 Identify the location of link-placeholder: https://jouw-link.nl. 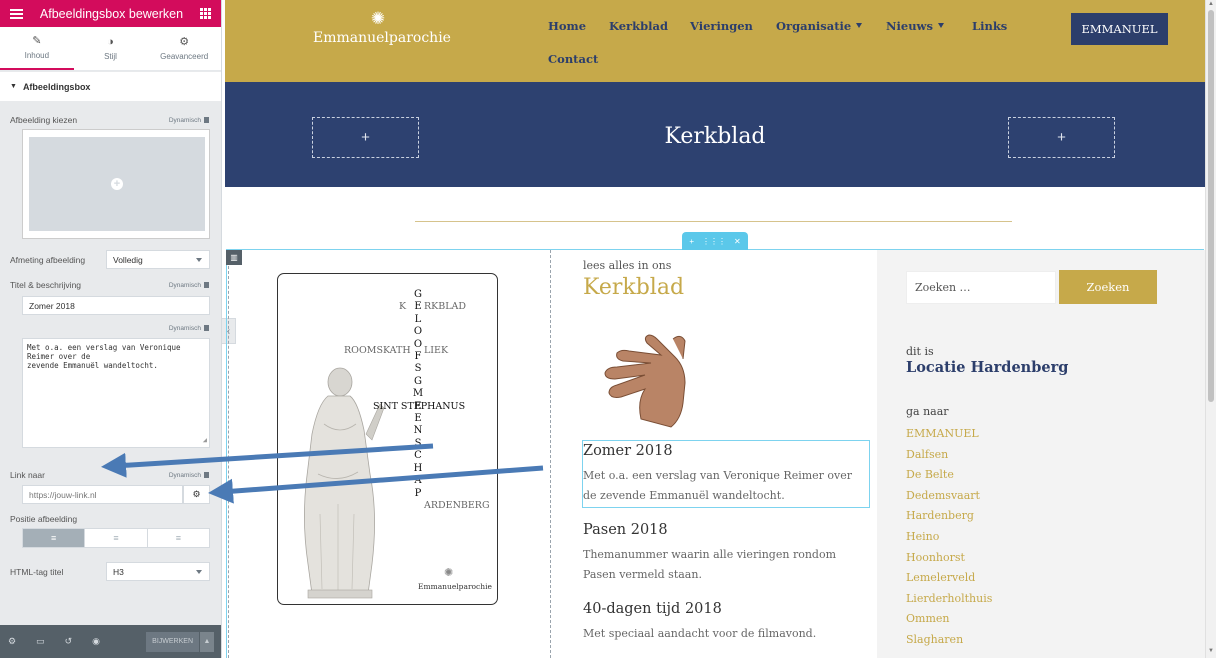
(63, 494).